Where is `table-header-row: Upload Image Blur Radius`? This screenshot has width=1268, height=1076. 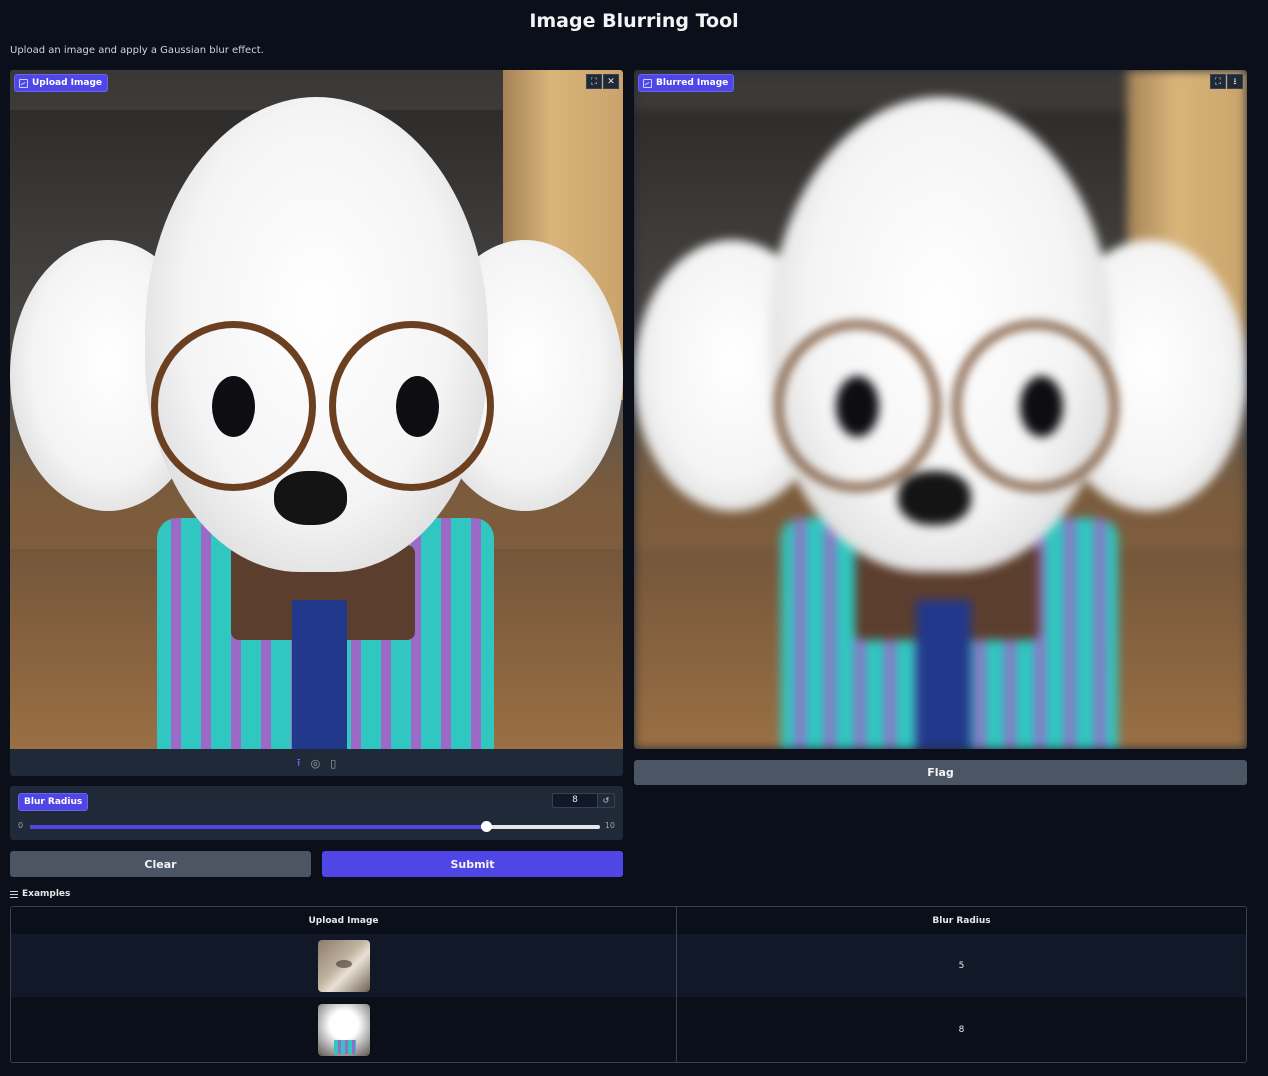
table-header-row: Upload Image Blur Radius is located at coordinates (628, 920).